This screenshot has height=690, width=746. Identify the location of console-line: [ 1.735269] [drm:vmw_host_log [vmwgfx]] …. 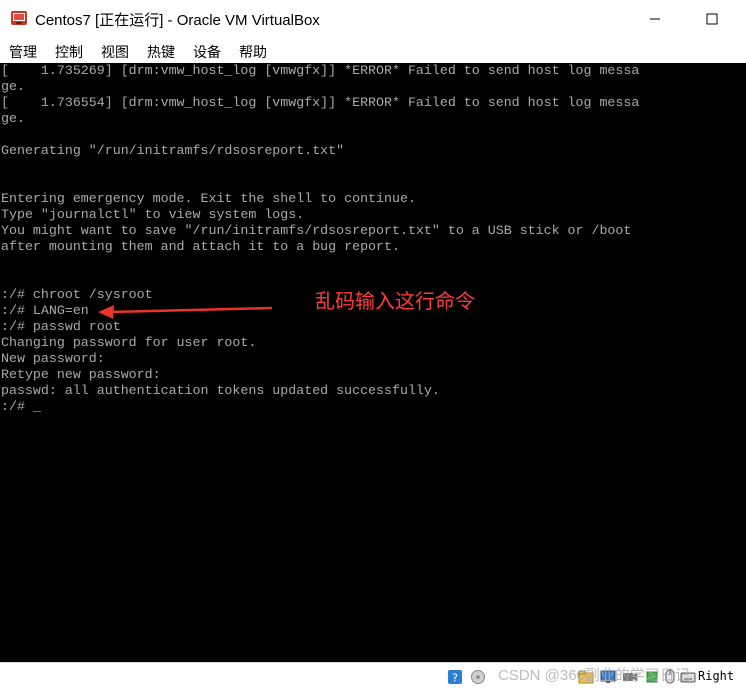
(320, 70).